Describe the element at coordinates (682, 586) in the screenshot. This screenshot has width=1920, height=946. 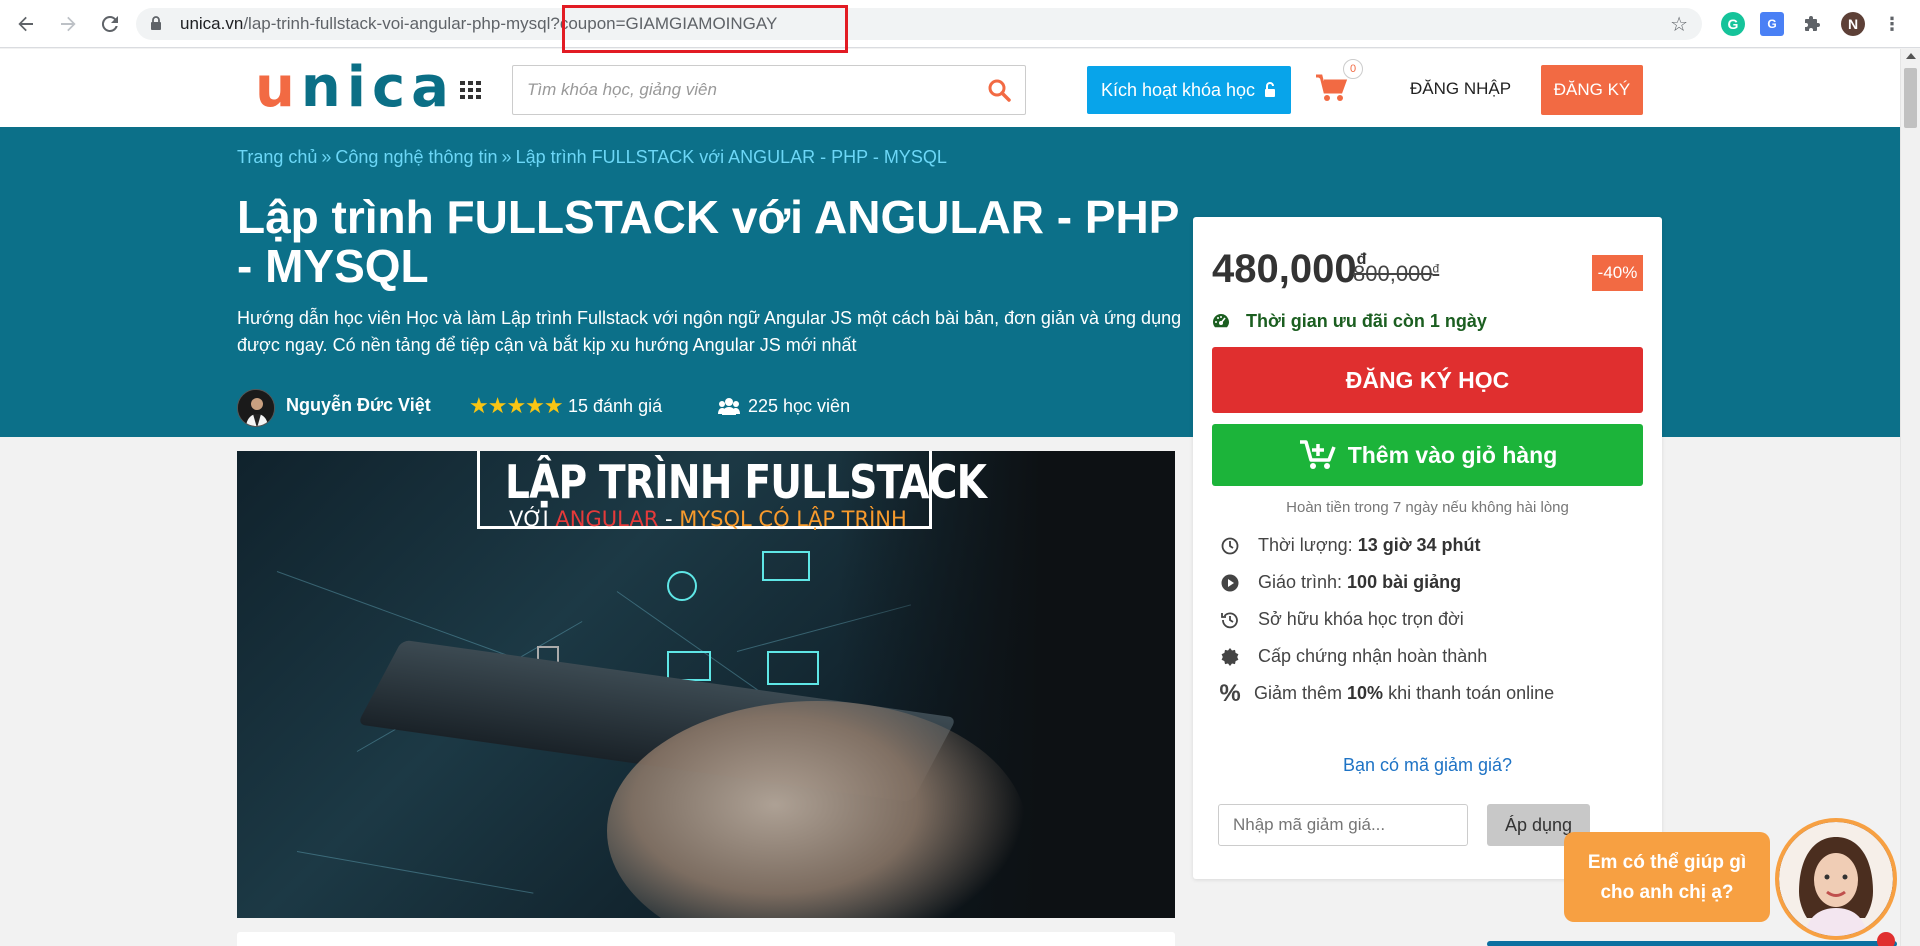
I see `laptop-graphic` at that location.